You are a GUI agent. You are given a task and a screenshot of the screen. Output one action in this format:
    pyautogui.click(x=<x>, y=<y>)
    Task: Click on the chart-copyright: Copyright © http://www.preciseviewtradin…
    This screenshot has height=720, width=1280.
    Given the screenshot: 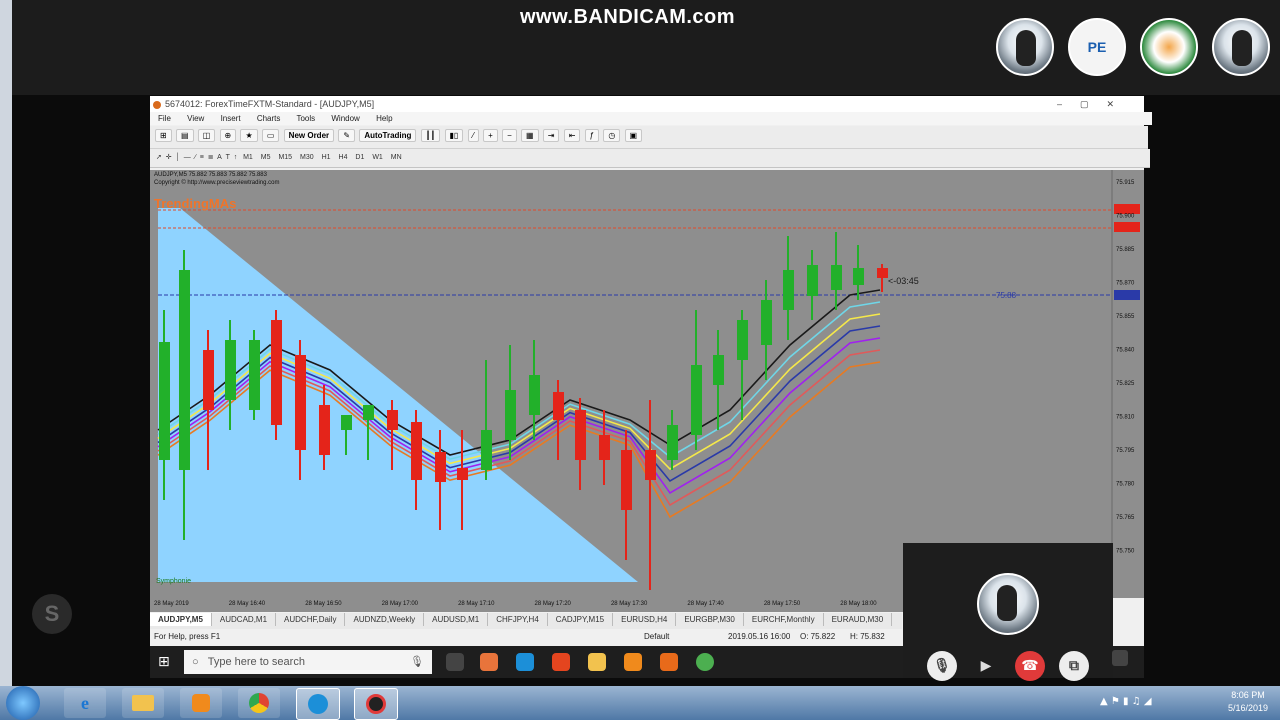 What is the action you would take?
    pyautogui.click(x=217, y=183)
    